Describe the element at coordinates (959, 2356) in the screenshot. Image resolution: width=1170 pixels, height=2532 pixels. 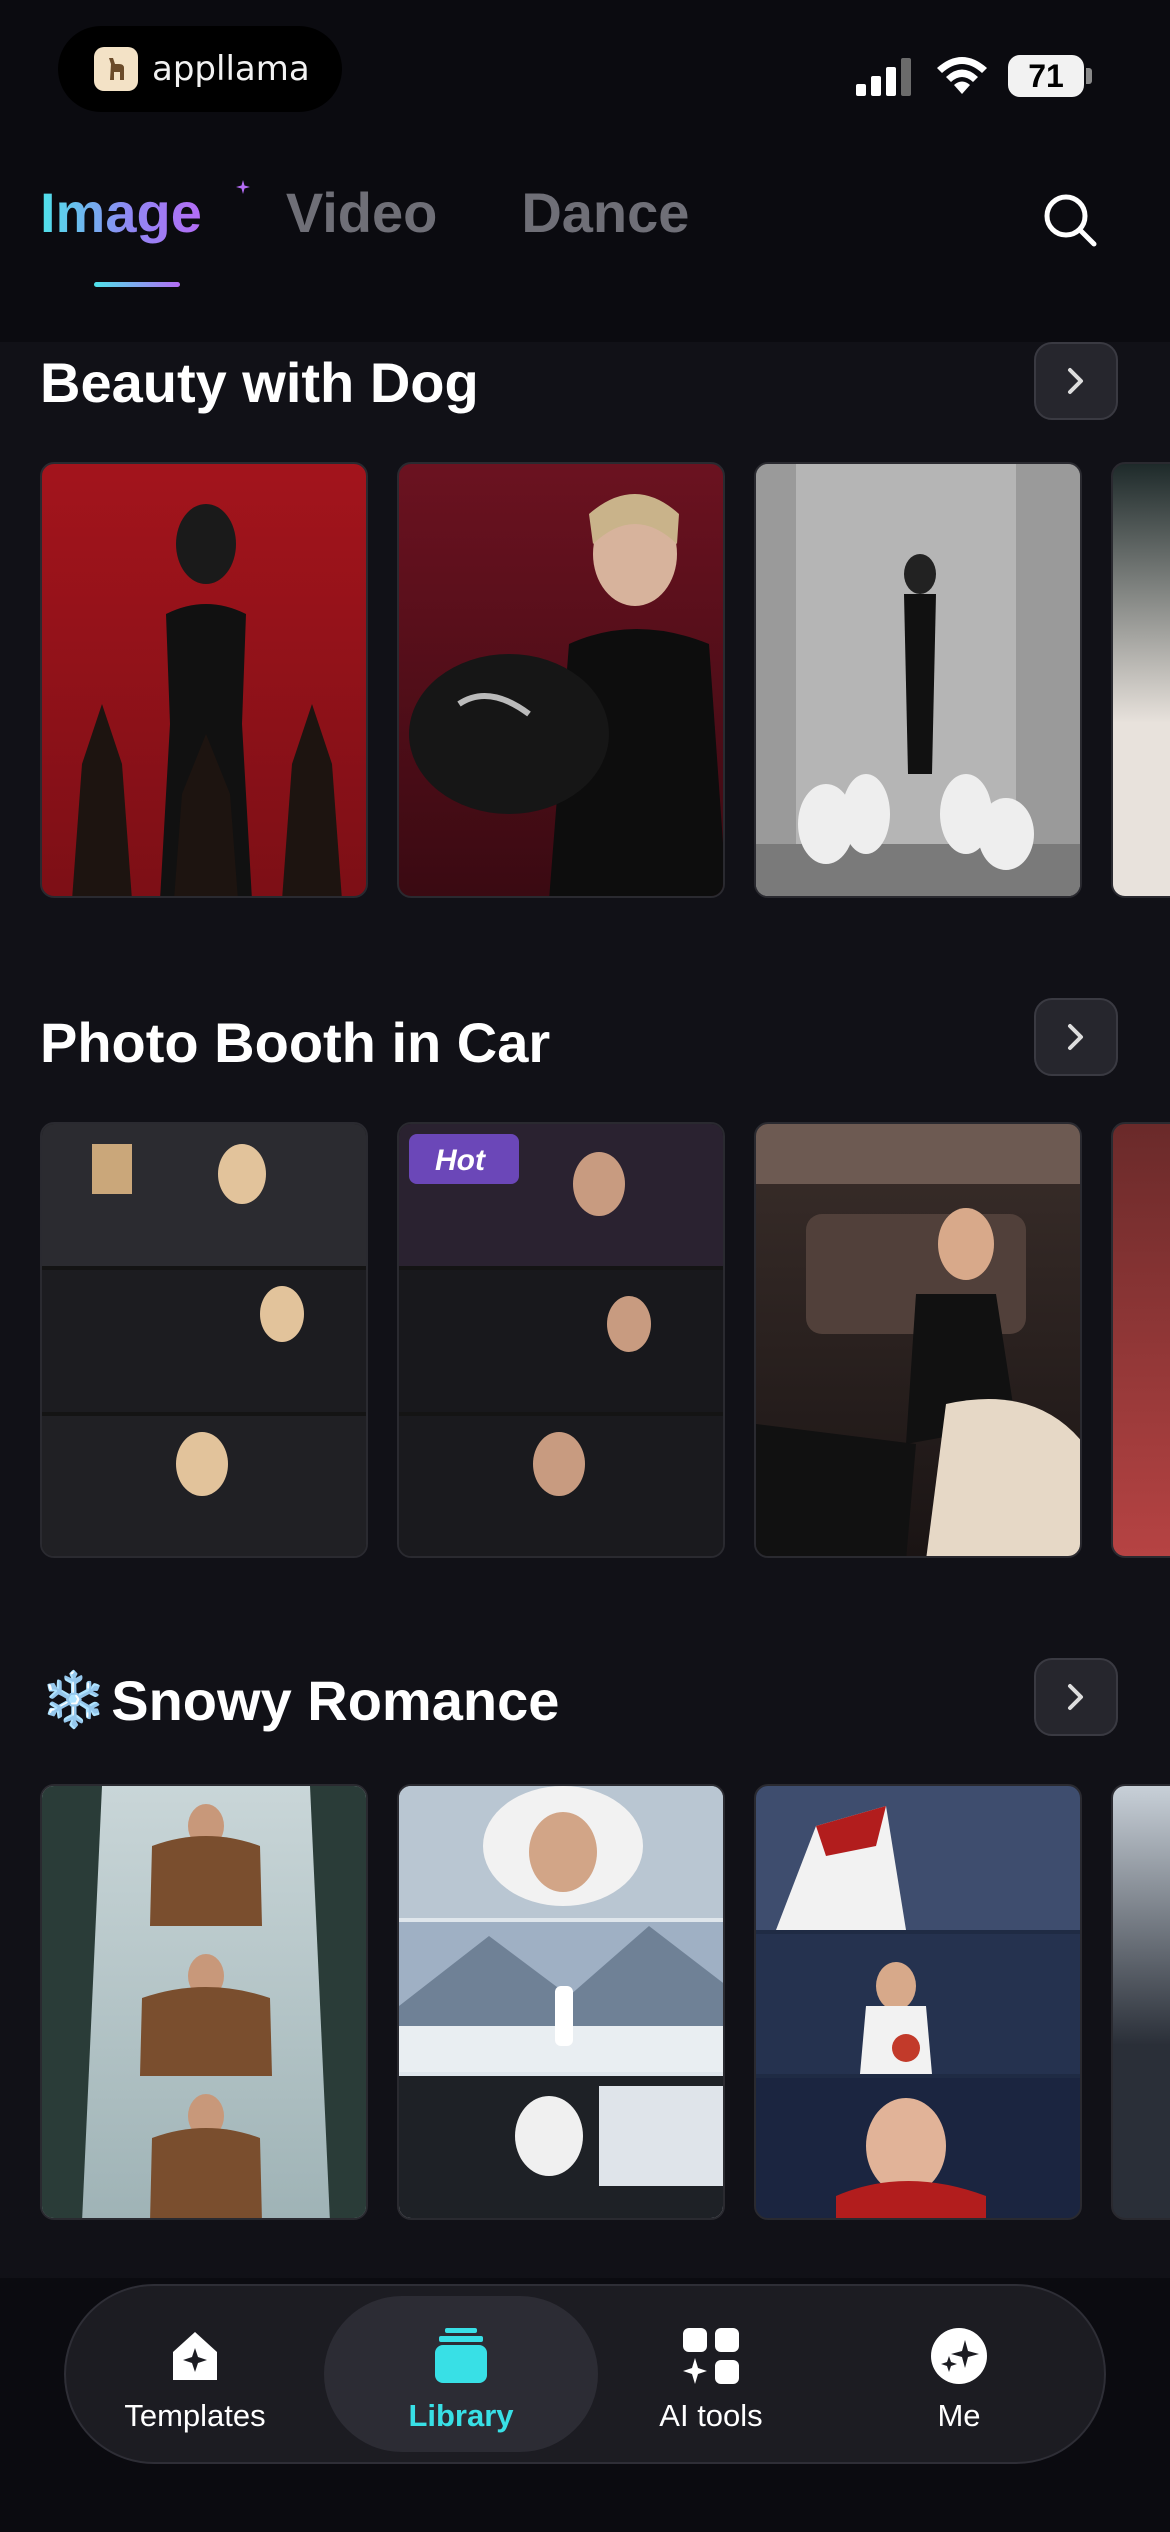
I see `me-icon` at that location.